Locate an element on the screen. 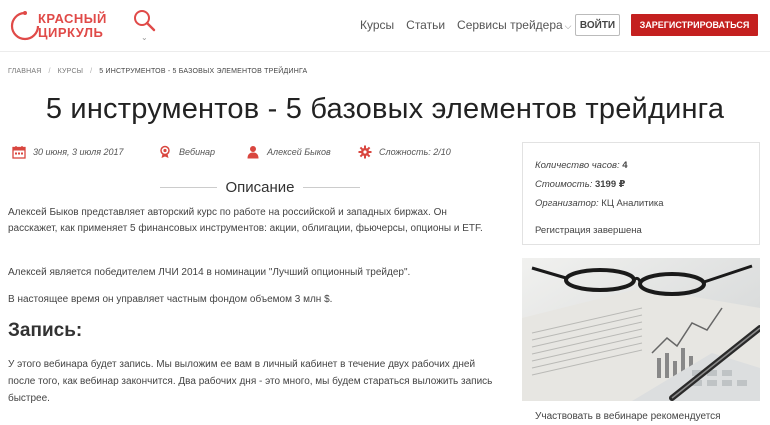 This screenshot has height=425, width=770. recording-heading: Запись: is located at coordinates (45, 330).